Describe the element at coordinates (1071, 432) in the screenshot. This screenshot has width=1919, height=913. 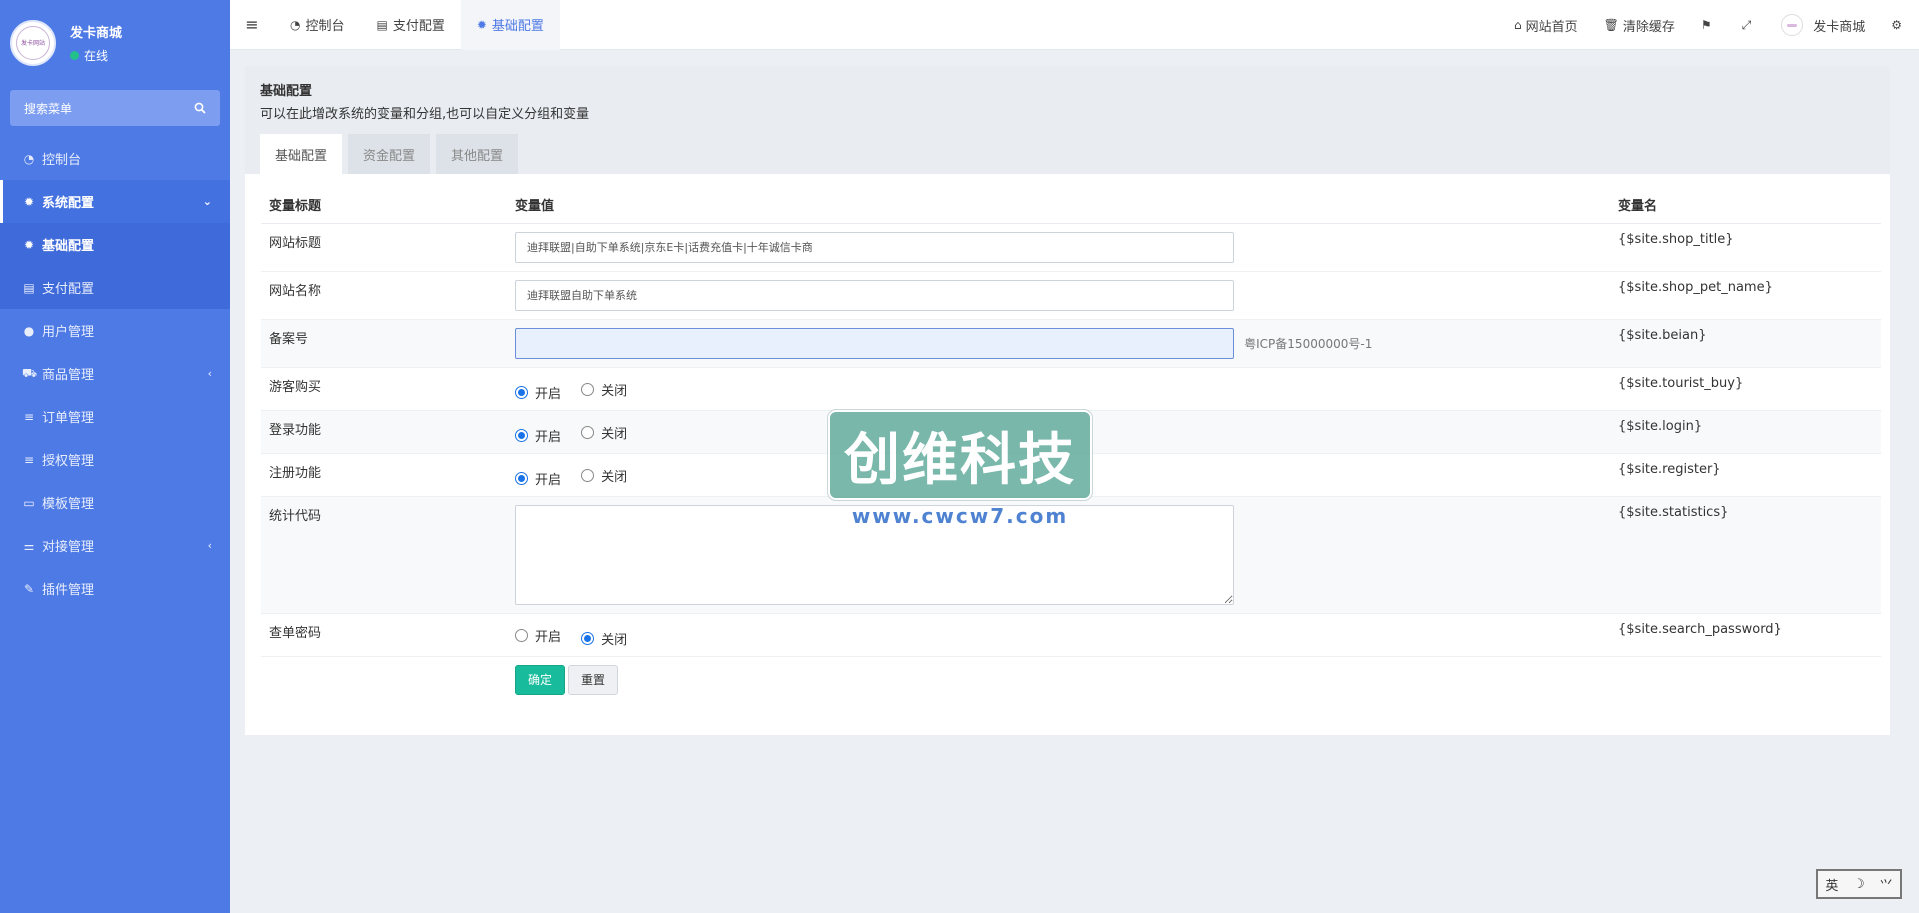
I see `table-row: 登录功能 开启 关闭 {$site.login}` at that location.